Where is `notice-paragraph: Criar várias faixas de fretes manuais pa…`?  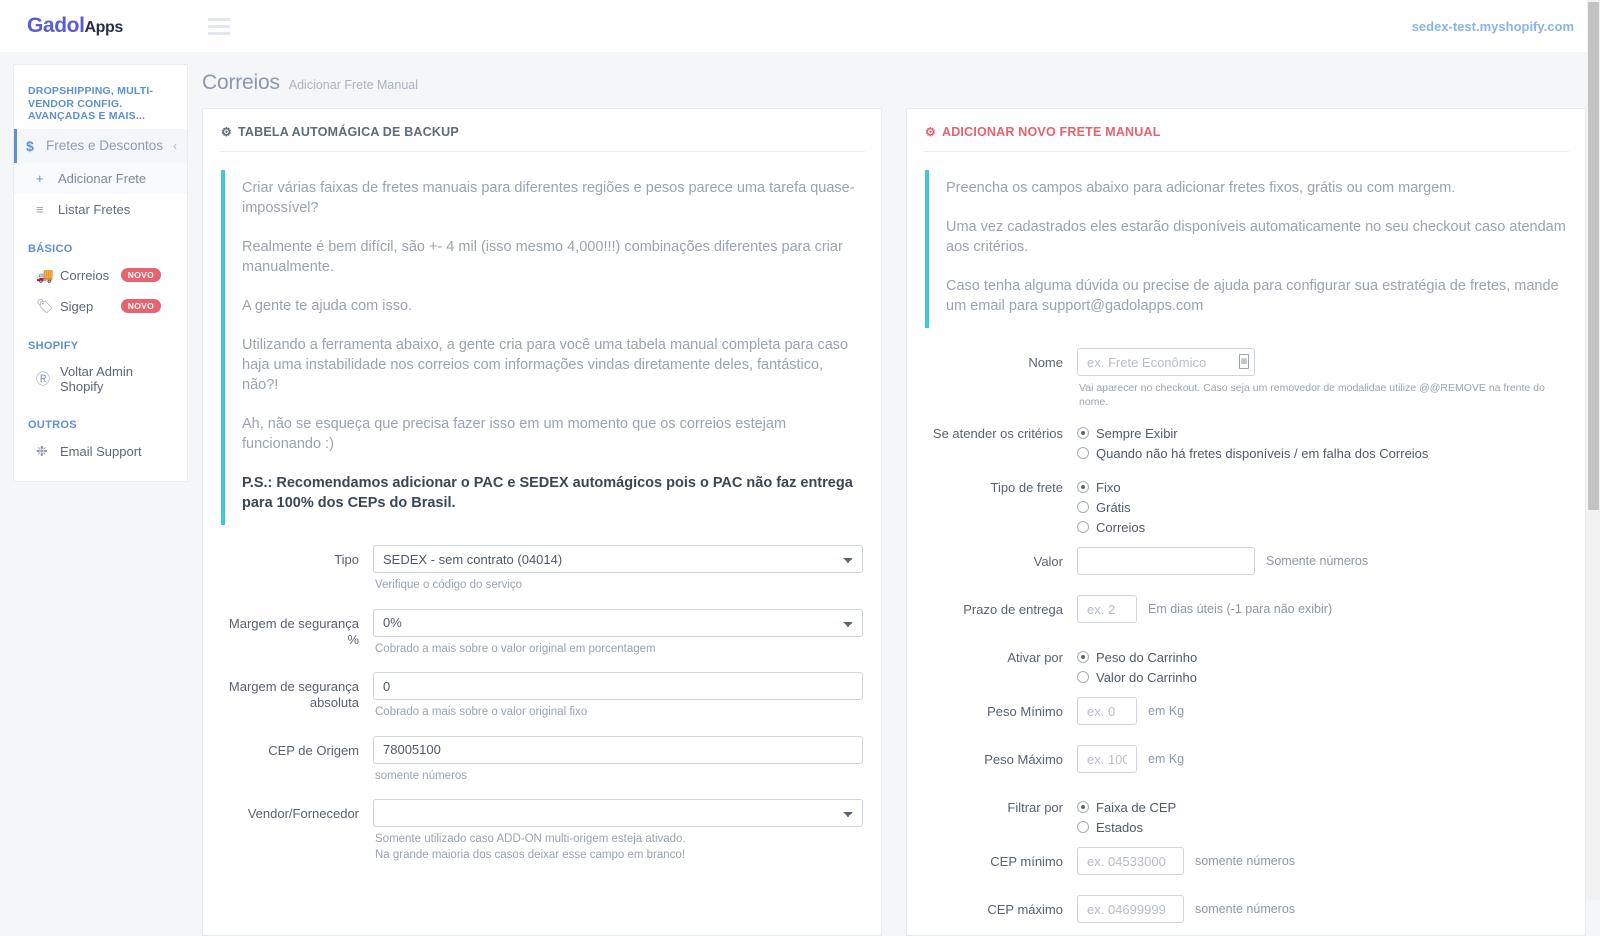 notice-paragraph: Criar várias faixas de fretes manuais pa… is located at coordinates (552, 198).